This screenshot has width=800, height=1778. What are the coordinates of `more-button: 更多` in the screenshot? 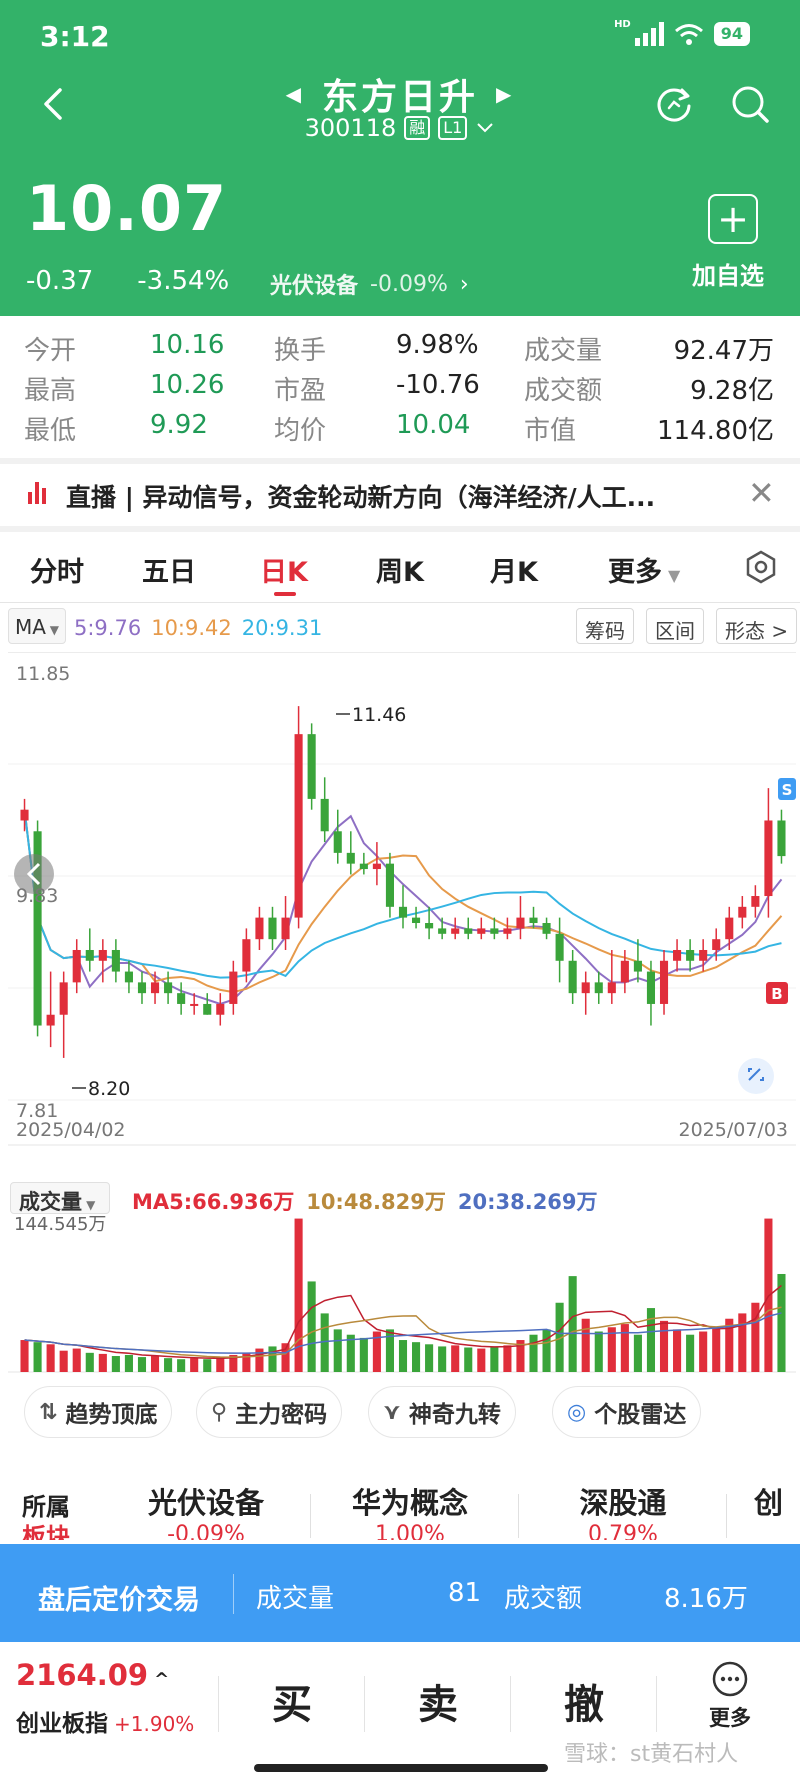 It's located at (730, 1696).